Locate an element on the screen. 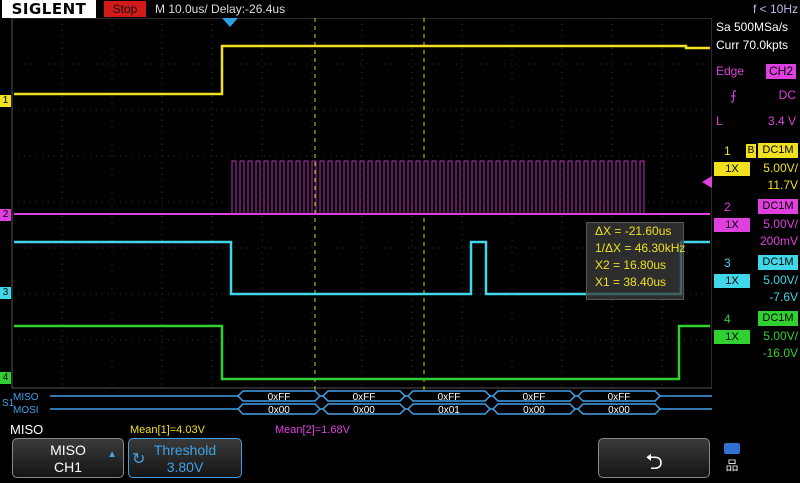 Image resolution: width=800 pixels, height=483 pixels. cursor-x1-value: X1 = 38.40us is located at coordinates (631, 282).